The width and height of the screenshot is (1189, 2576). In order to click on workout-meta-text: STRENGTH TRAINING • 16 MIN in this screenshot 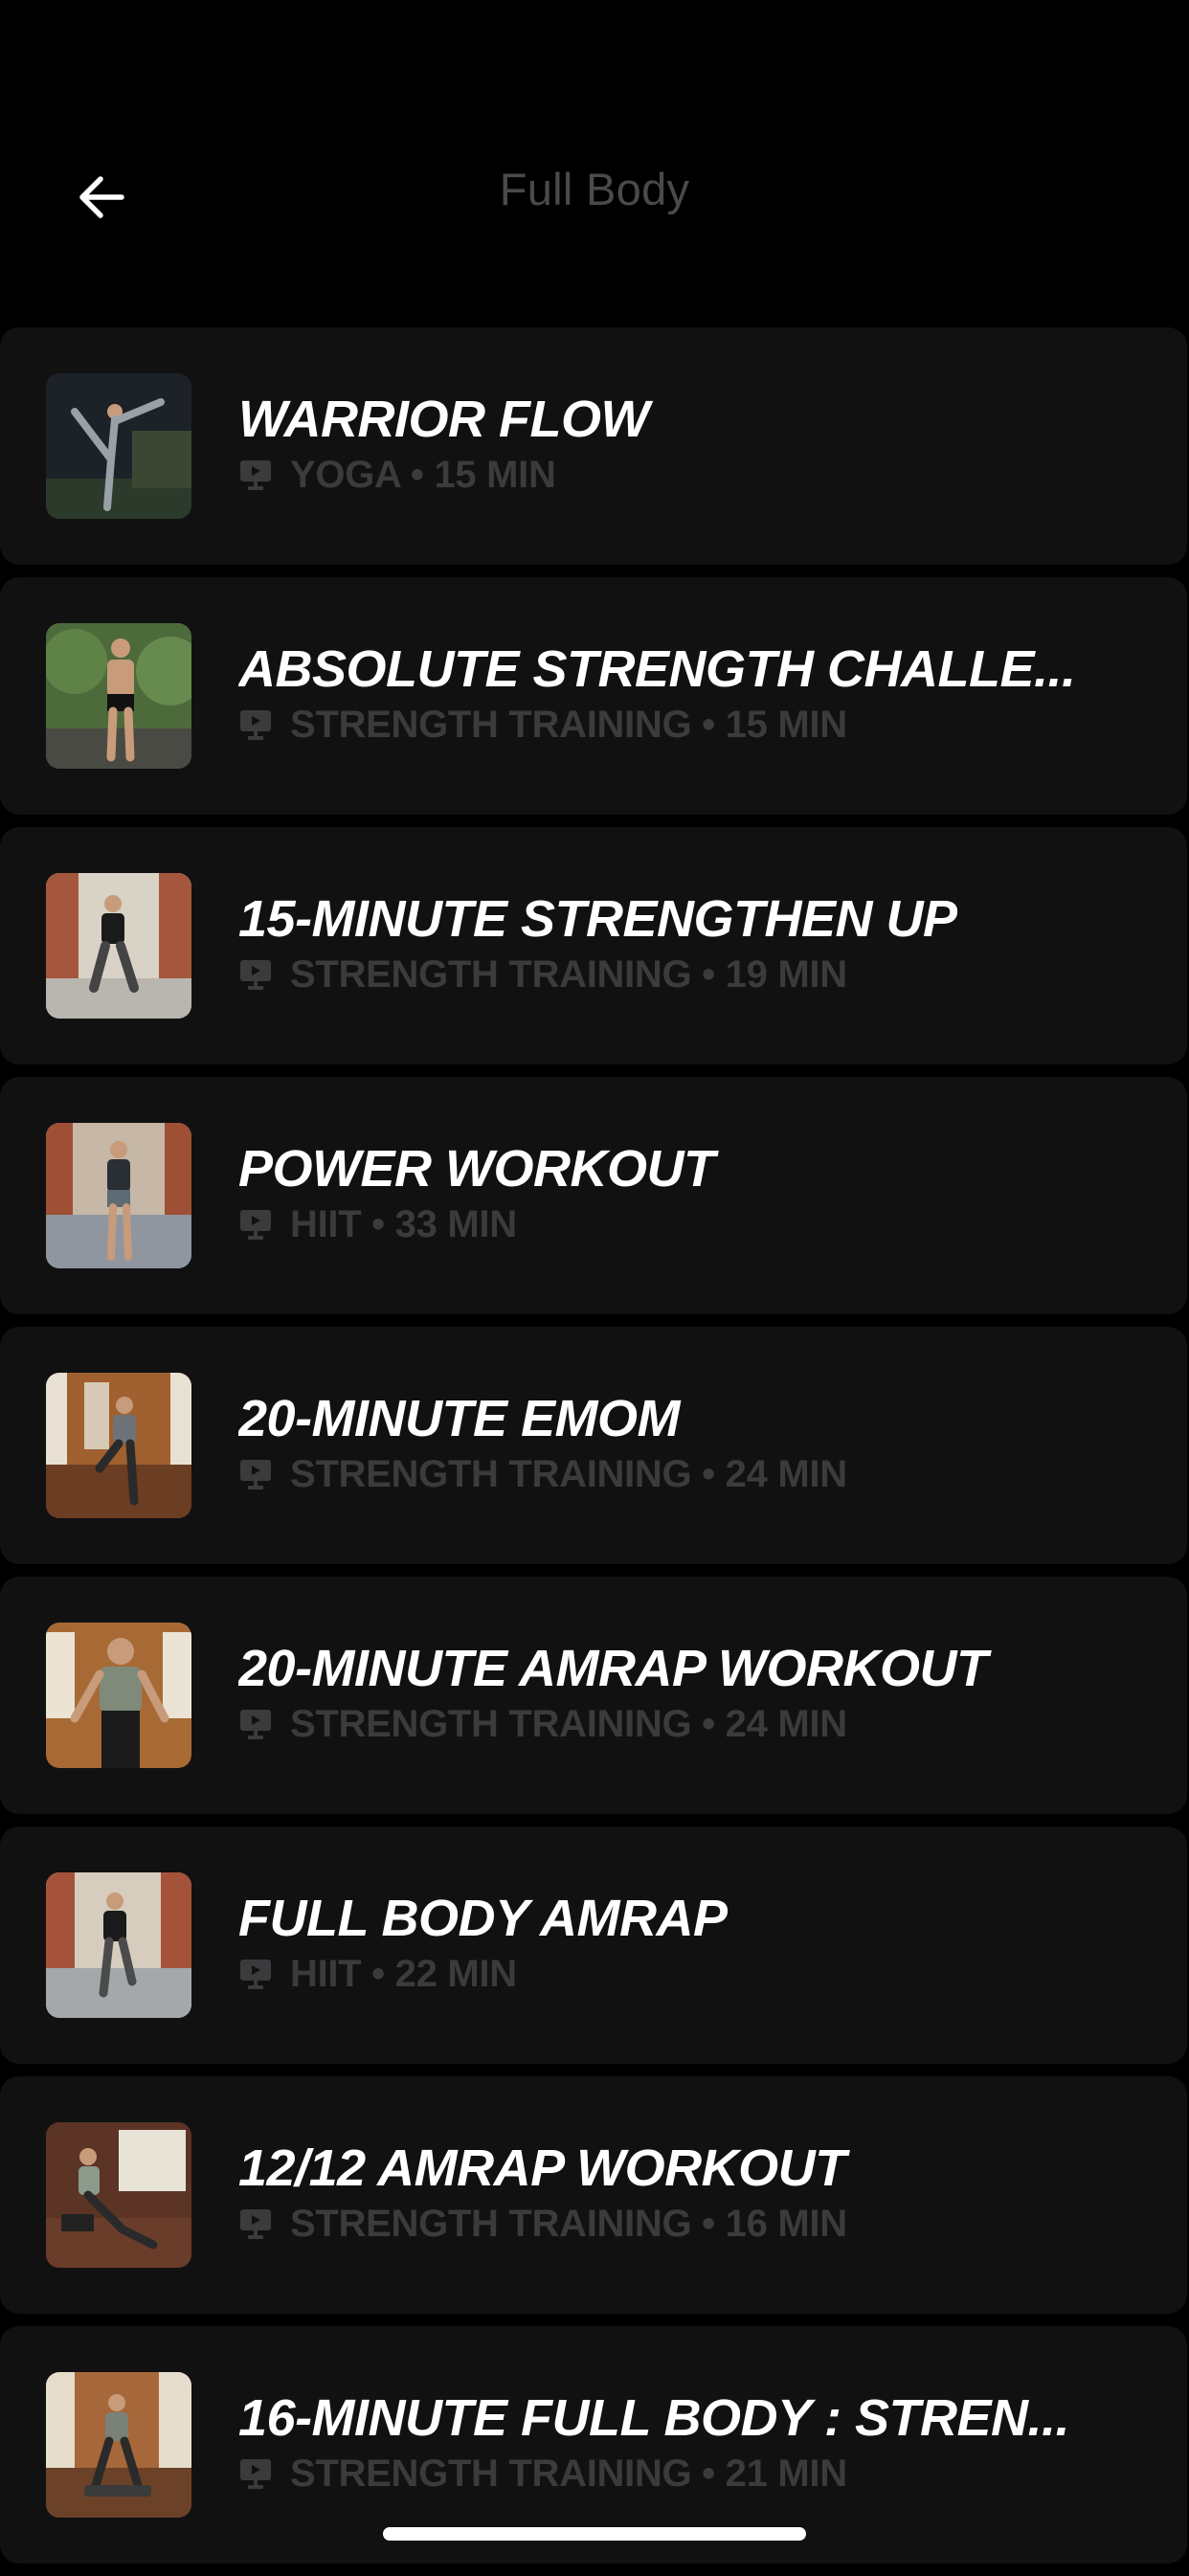, I will do `click(568, 2224)`.